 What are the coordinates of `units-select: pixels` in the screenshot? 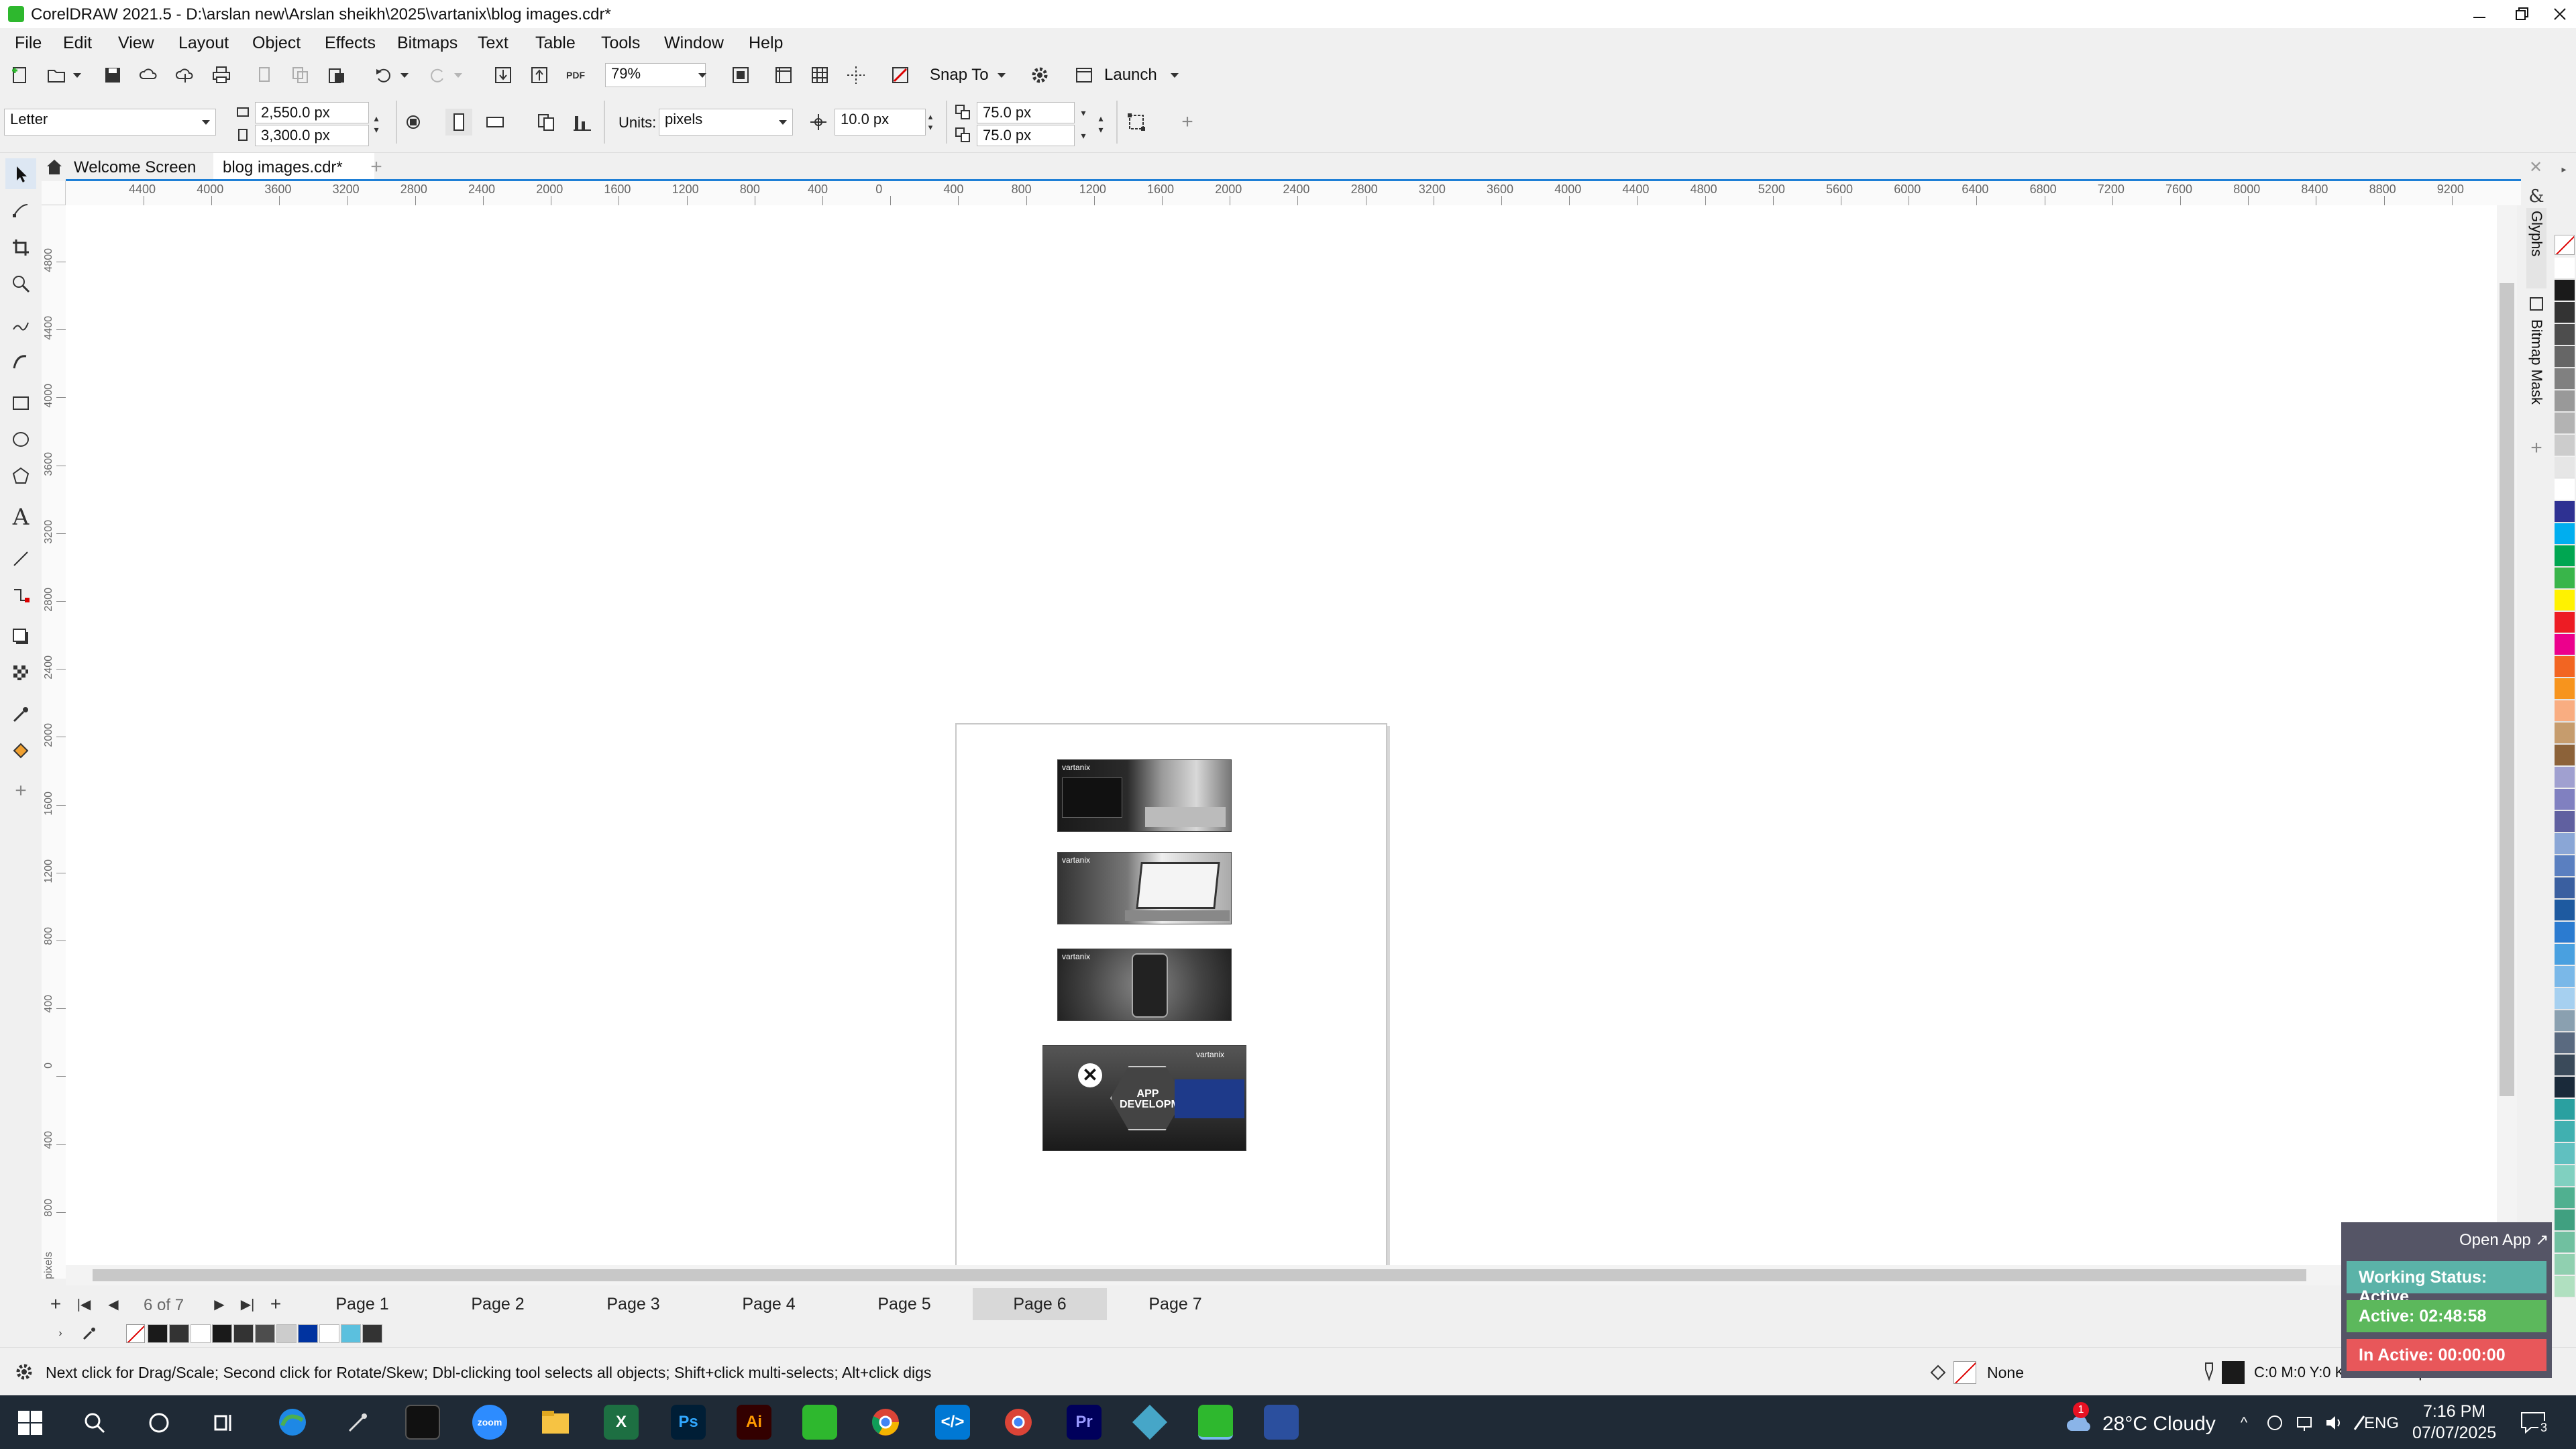 It's located at (726, 122).